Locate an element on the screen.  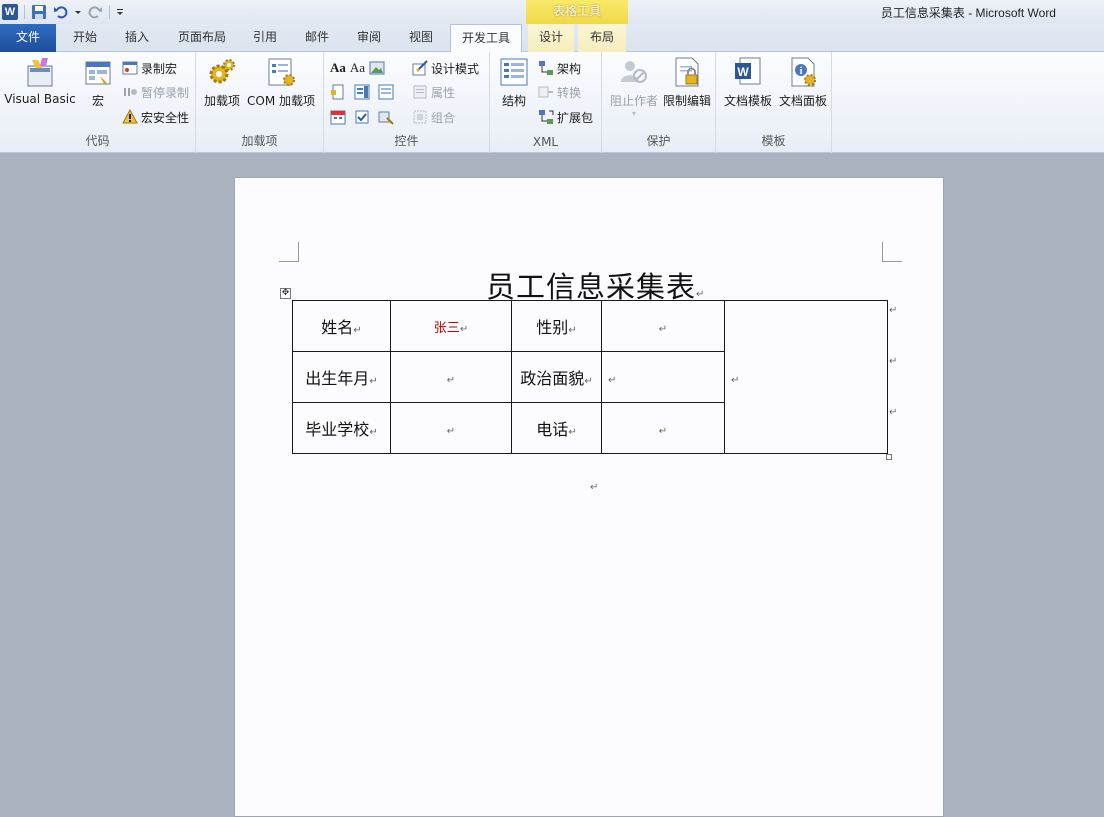
title-bar: W 表格工具 员工信息采集表 - Microsoft Word is located at coordinates (552, 12).